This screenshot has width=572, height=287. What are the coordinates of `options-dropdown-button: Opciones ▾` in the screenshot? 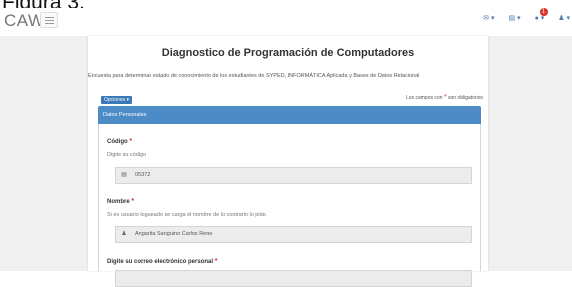 It's located at (117, 100).